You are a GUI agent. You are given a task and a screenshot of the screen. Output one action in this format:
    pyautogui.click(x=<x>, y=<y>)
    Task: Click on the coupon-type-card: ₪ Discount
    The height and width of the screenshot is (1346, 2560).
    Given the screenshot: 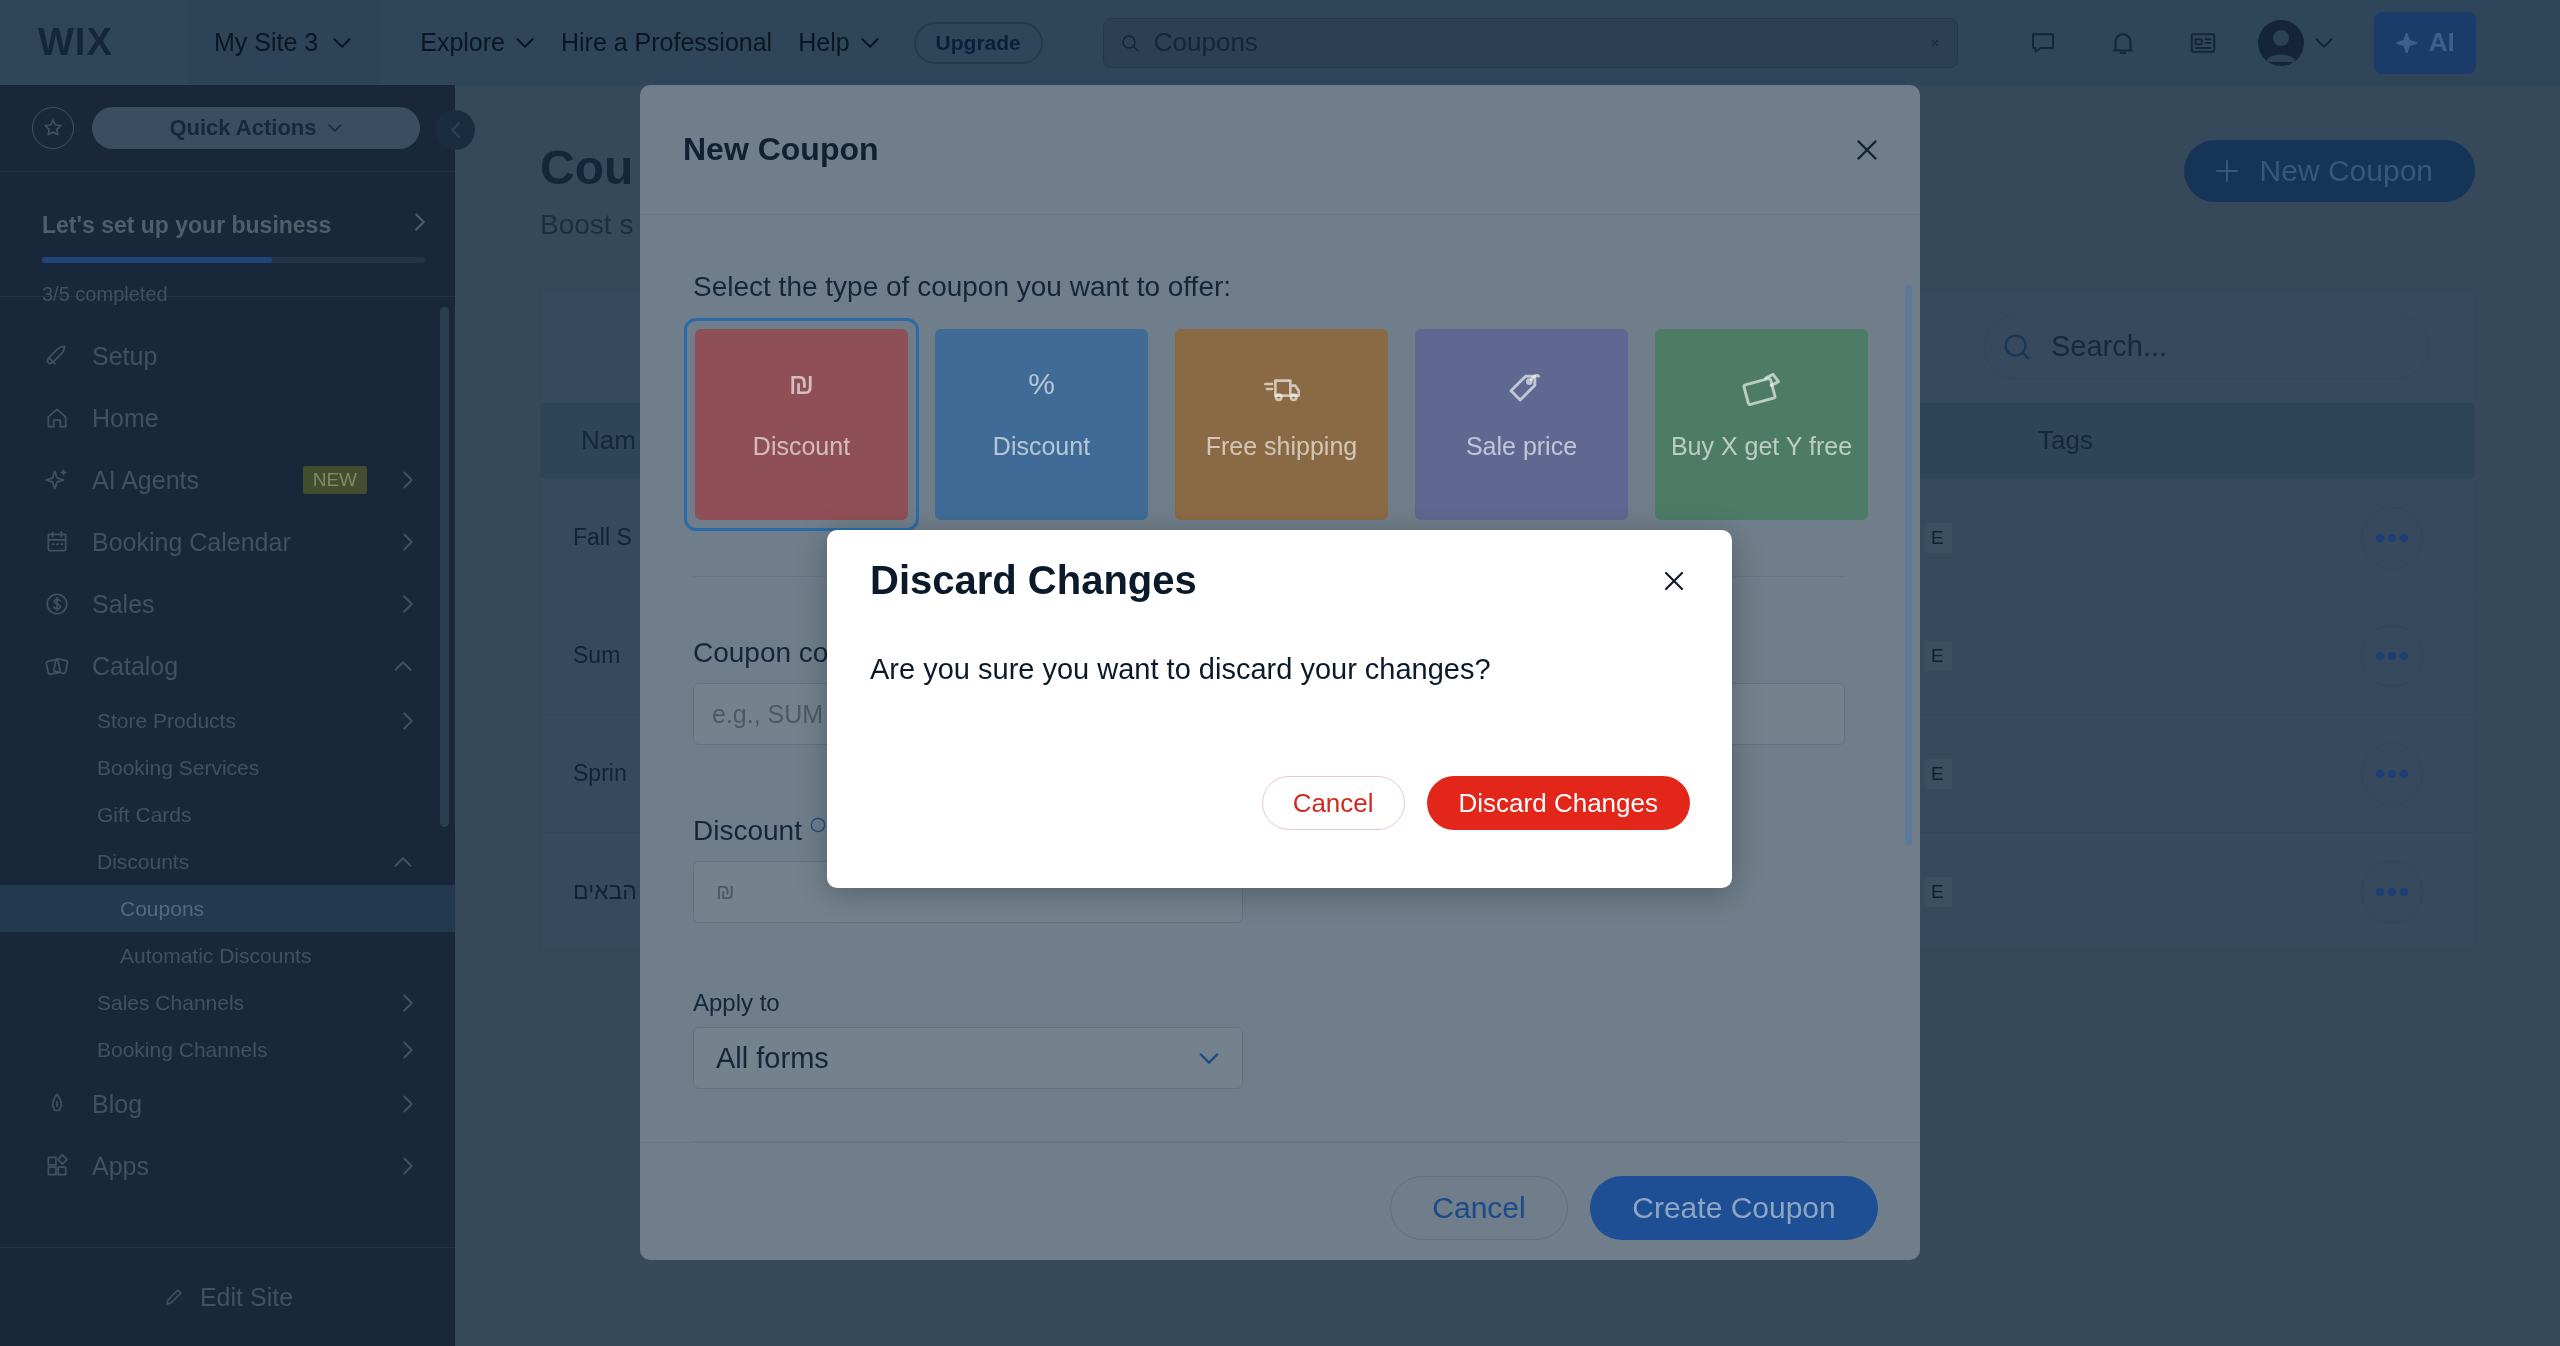 What is the action you would take?
    pyautogui.click(x=801, y=424)
    